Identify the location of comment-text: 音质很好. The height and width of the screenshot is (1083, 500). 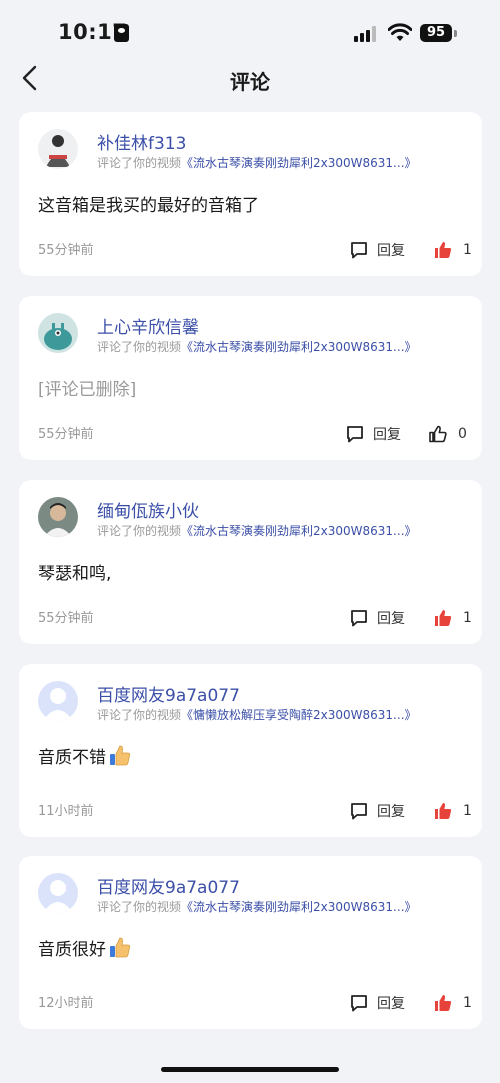
(85, 947).